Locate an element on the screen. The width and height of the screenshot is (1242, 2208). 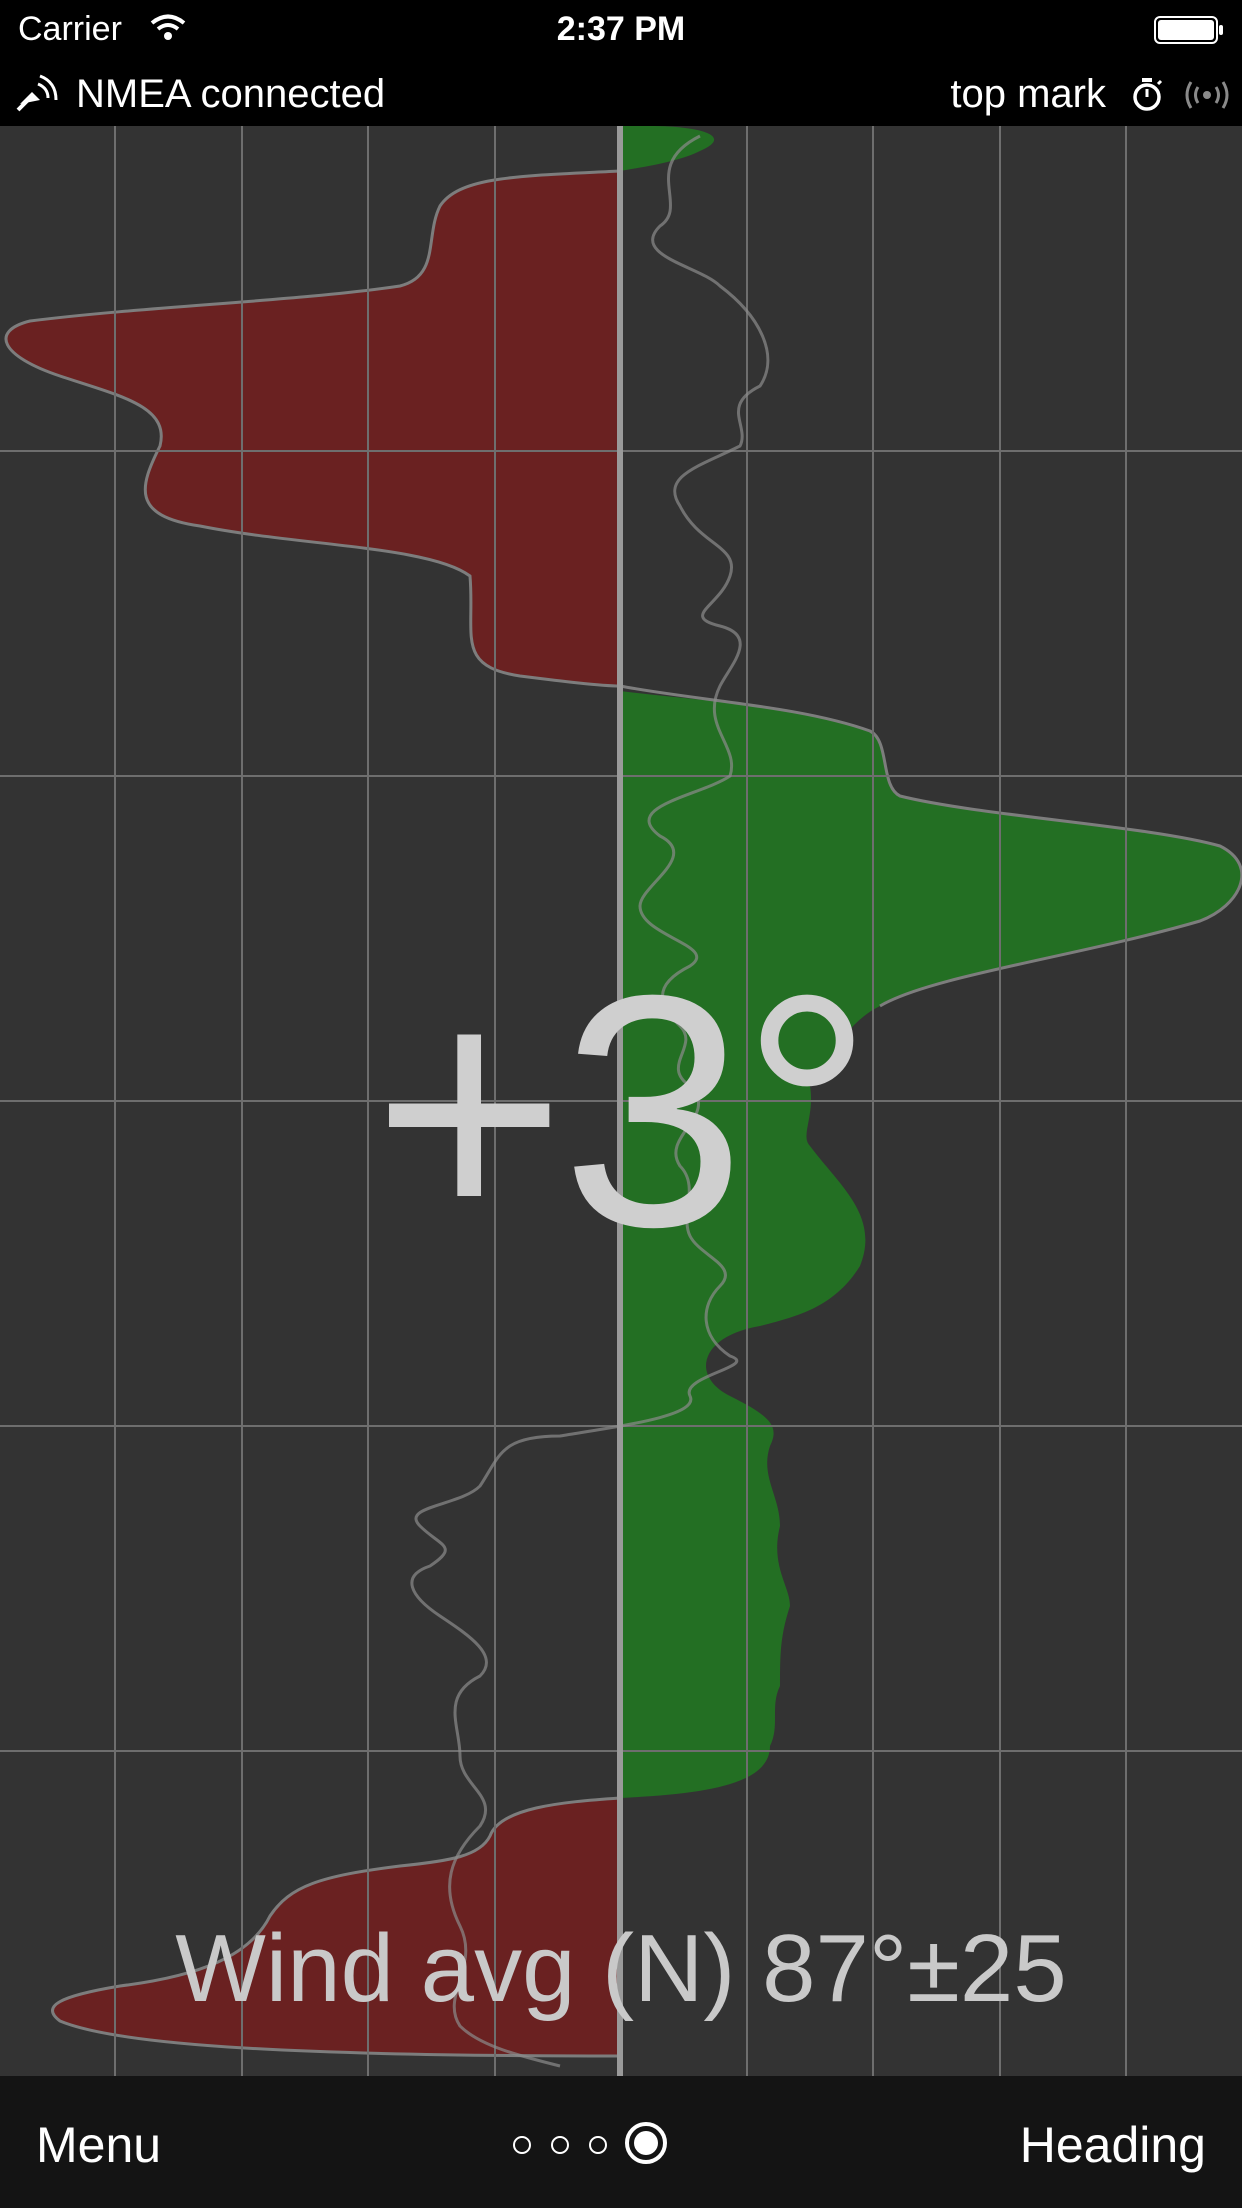
stopwatch-icon is located at coordinates (1147, 96).